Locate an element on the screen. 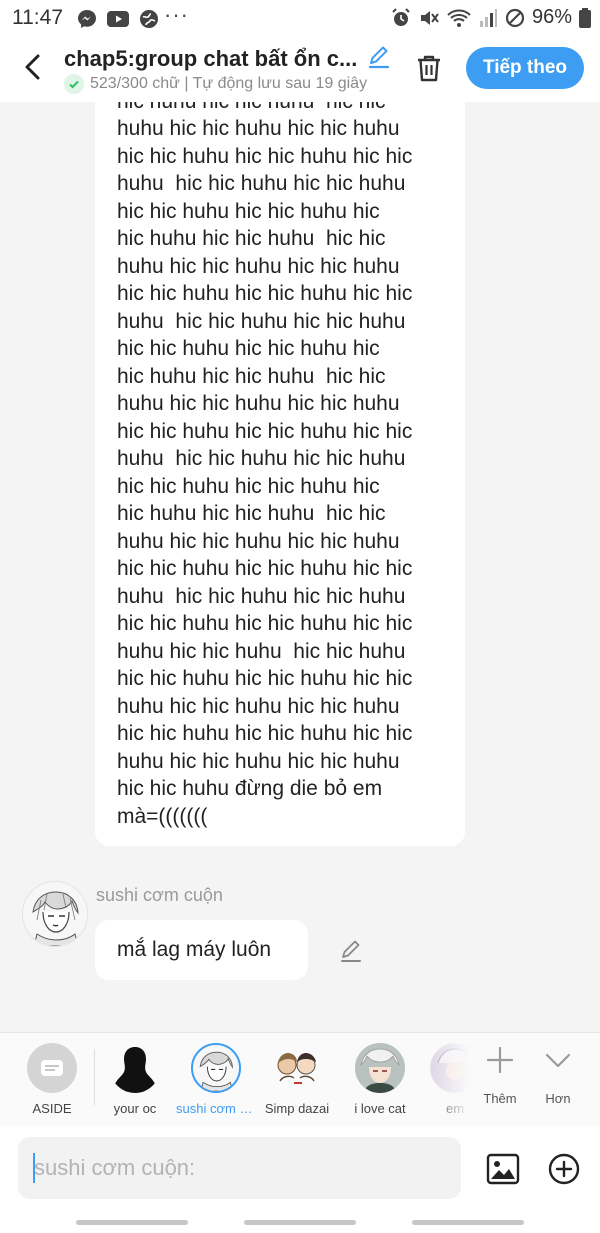 Image resolution: width=600 pixels, height=1233 pixels. word-count-save-status: 523/300 chữ | Tự động lưu sau 19 giây is located at coordinates (229, 83).